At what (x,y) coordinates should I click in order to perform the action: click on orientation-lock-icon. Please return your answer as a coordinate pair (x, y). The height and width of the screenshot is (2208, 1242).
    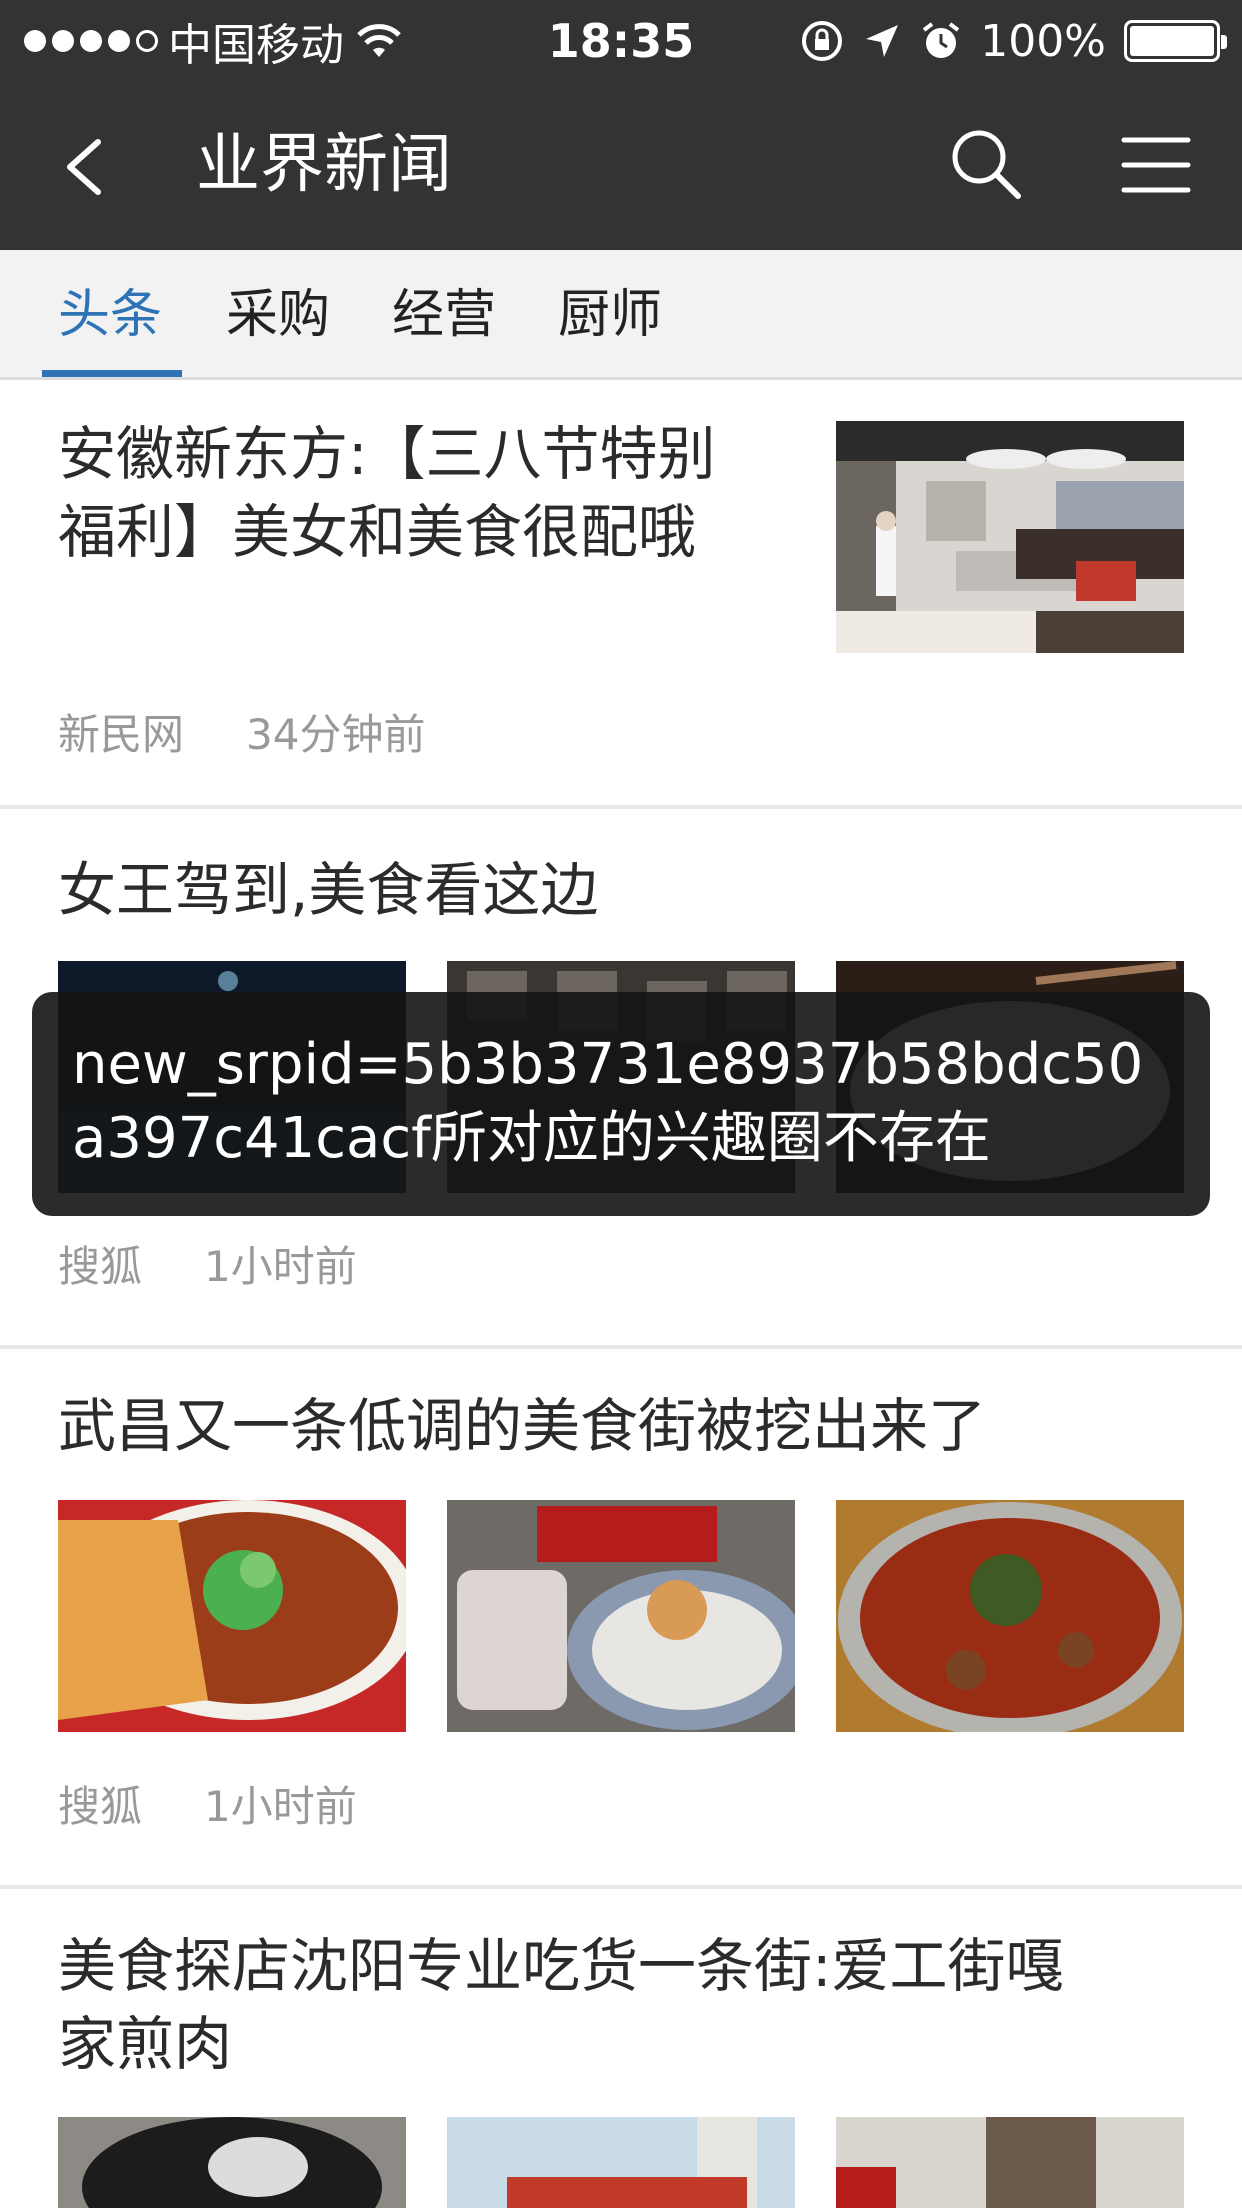
    Looking at the image, I should click on (822, 41).